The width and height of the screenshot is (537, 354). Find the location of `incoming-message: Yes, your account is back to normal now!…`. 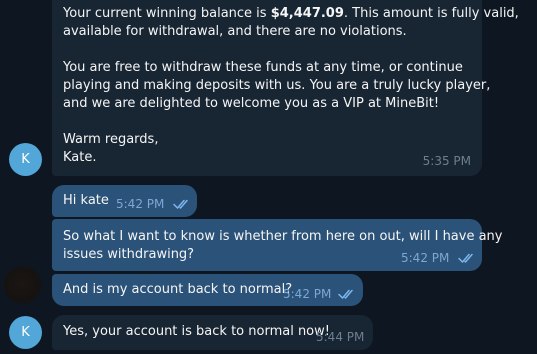

incoming-message: Yes, your account is back to normal now!… is located at coordinates (212, 332).